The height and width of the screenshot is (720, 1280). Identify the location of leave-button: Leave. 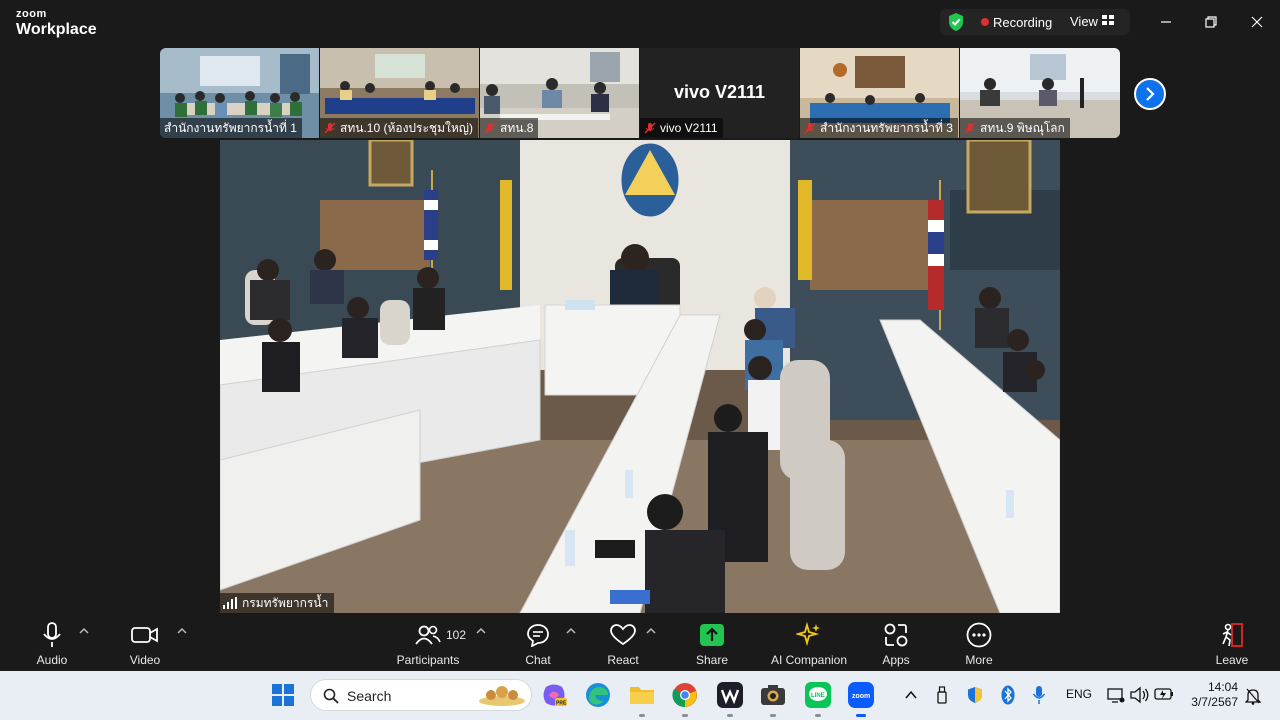
(1232, 642).